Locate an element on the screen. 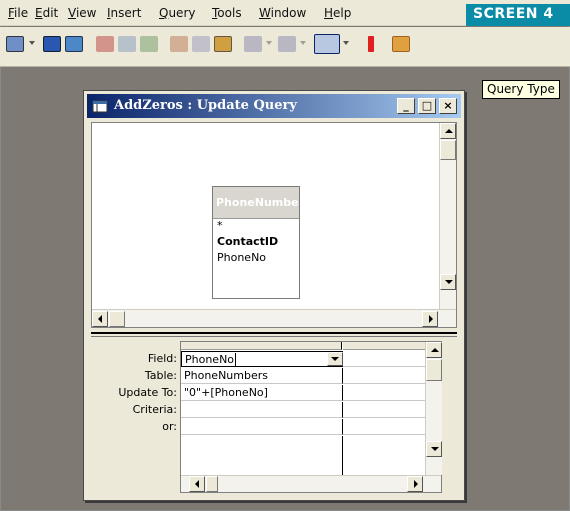 The image size is (570, 511). text-cursor is located at coordinates (236, 359).